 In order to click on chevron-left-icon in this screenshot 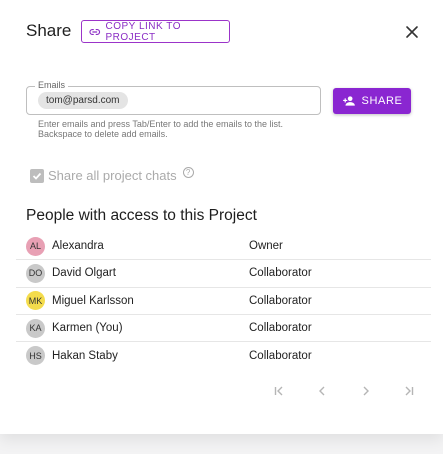, I will do `click(322, 391)`.